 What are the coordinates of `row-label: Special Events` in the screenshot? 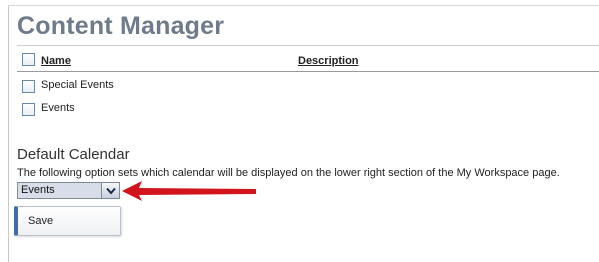 It's located at (77, 85).